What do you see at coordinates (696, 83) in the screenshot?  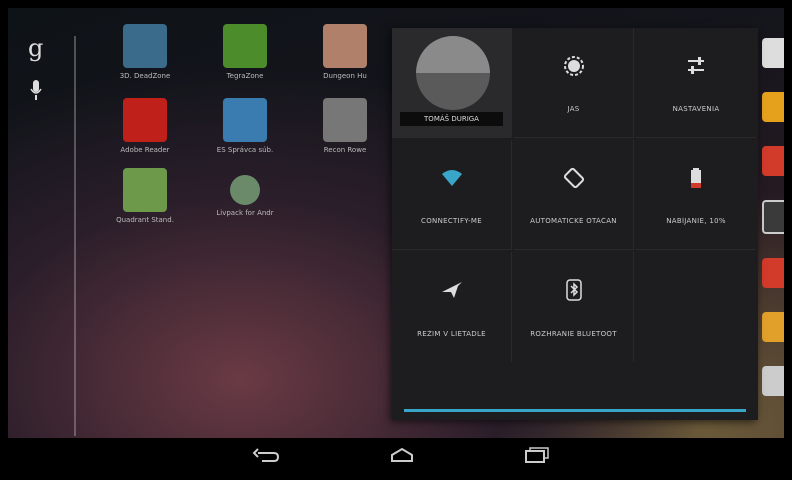 I see `settings-tile: NASTAVENIA` at bounding box center [696, 83].